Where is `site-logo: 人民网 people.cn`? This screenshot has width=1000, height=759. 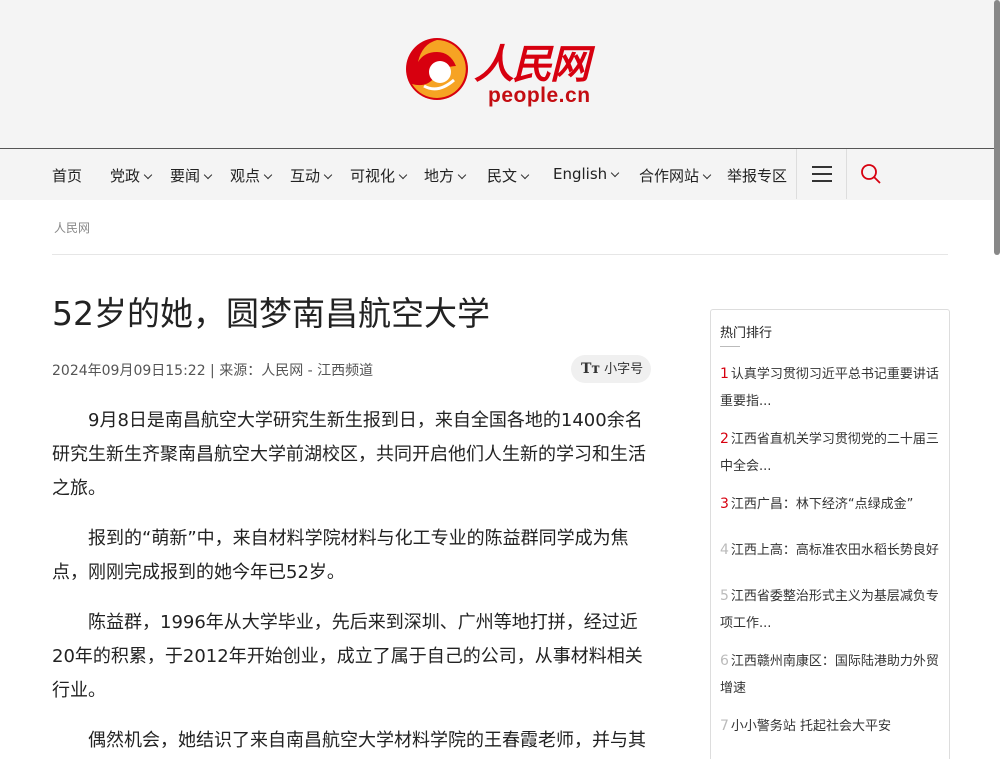
site-logo: 人民网 people.cn is located at coordinates (504, 70).